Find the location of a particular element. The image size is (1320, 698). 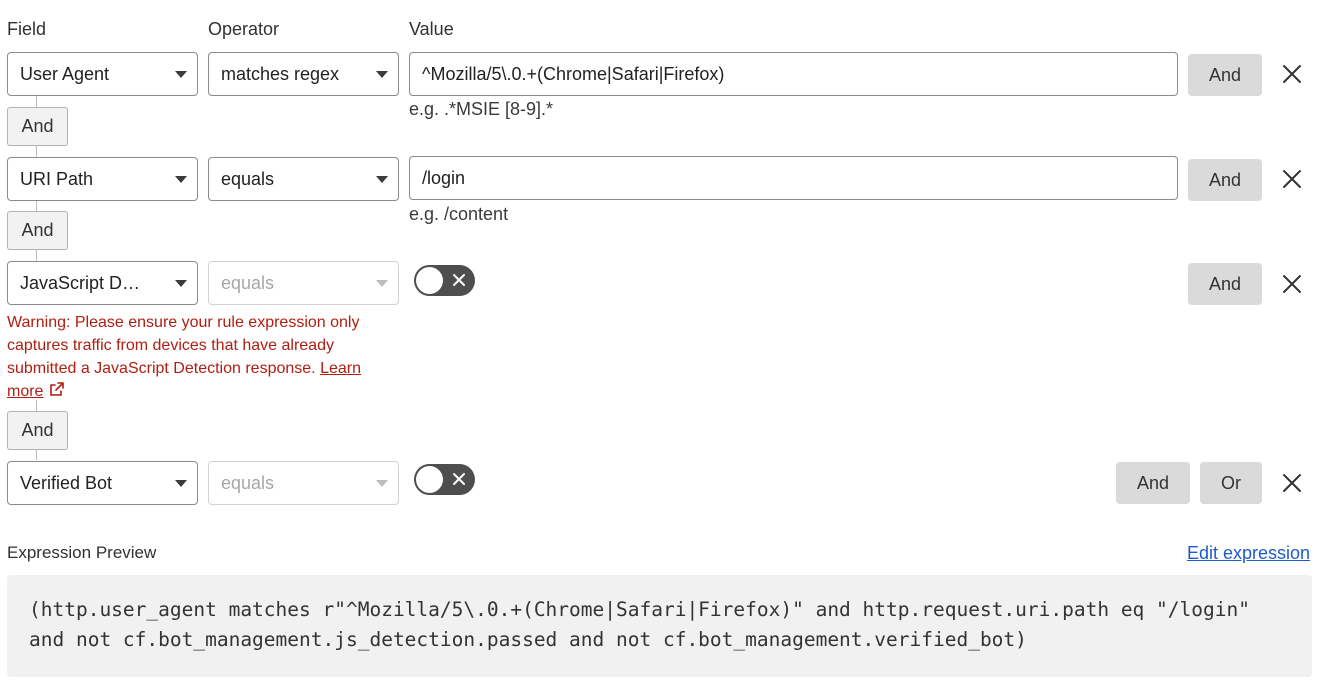

value-column-header: Value is located at coordinates (431, 29).